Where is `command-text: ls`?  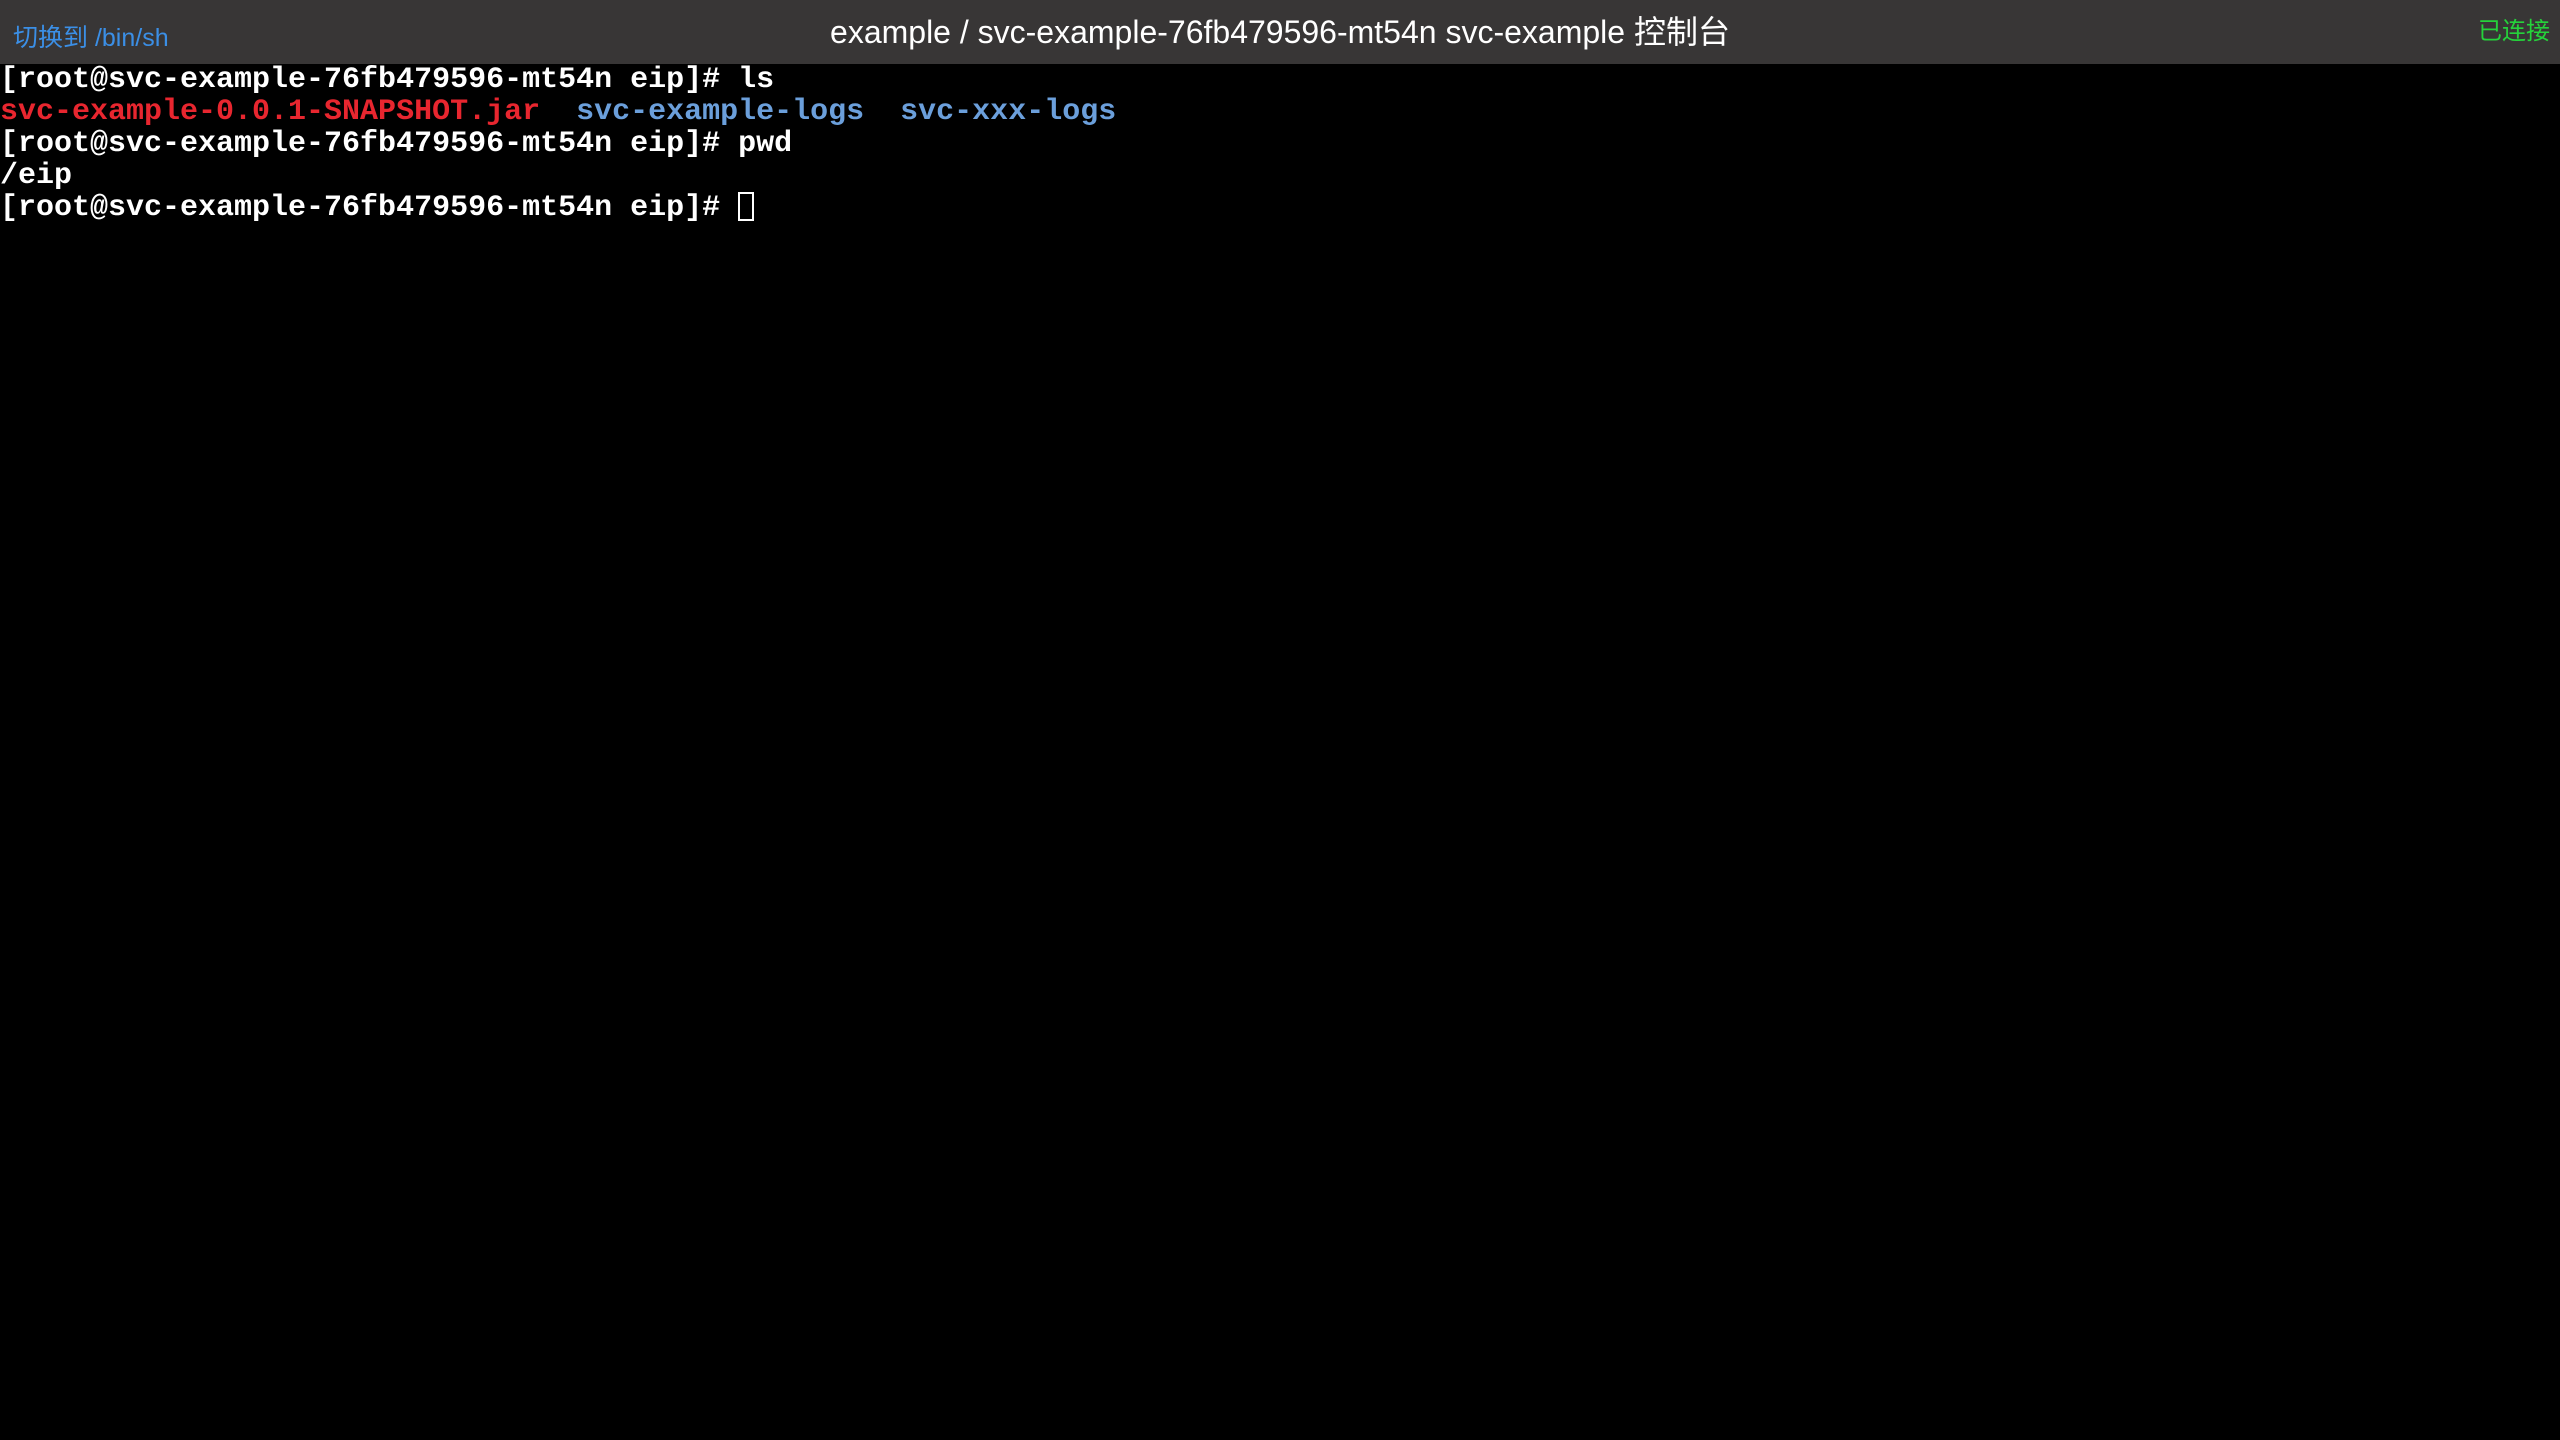 command-text: ls is located at coordinates (756, 80).